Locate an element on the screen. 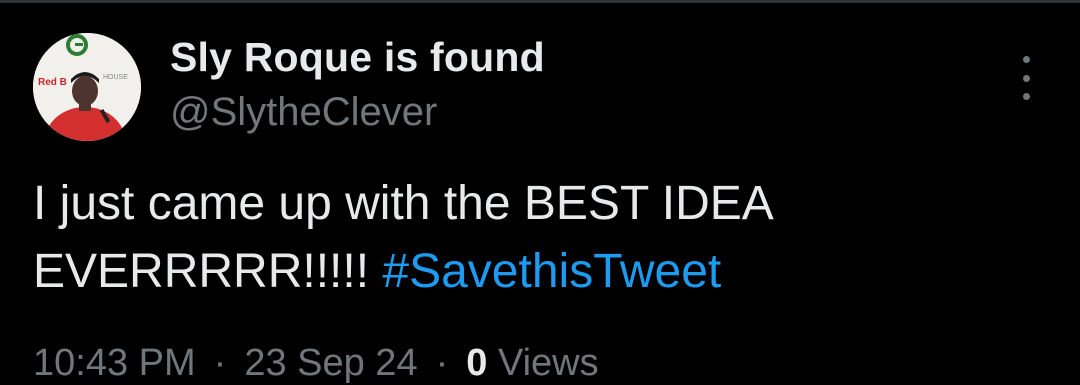 This screenshot has height=385, width=1080. tweet-text-line-2: EVERRRRR!!!!! is located at coordinates (201, 271).